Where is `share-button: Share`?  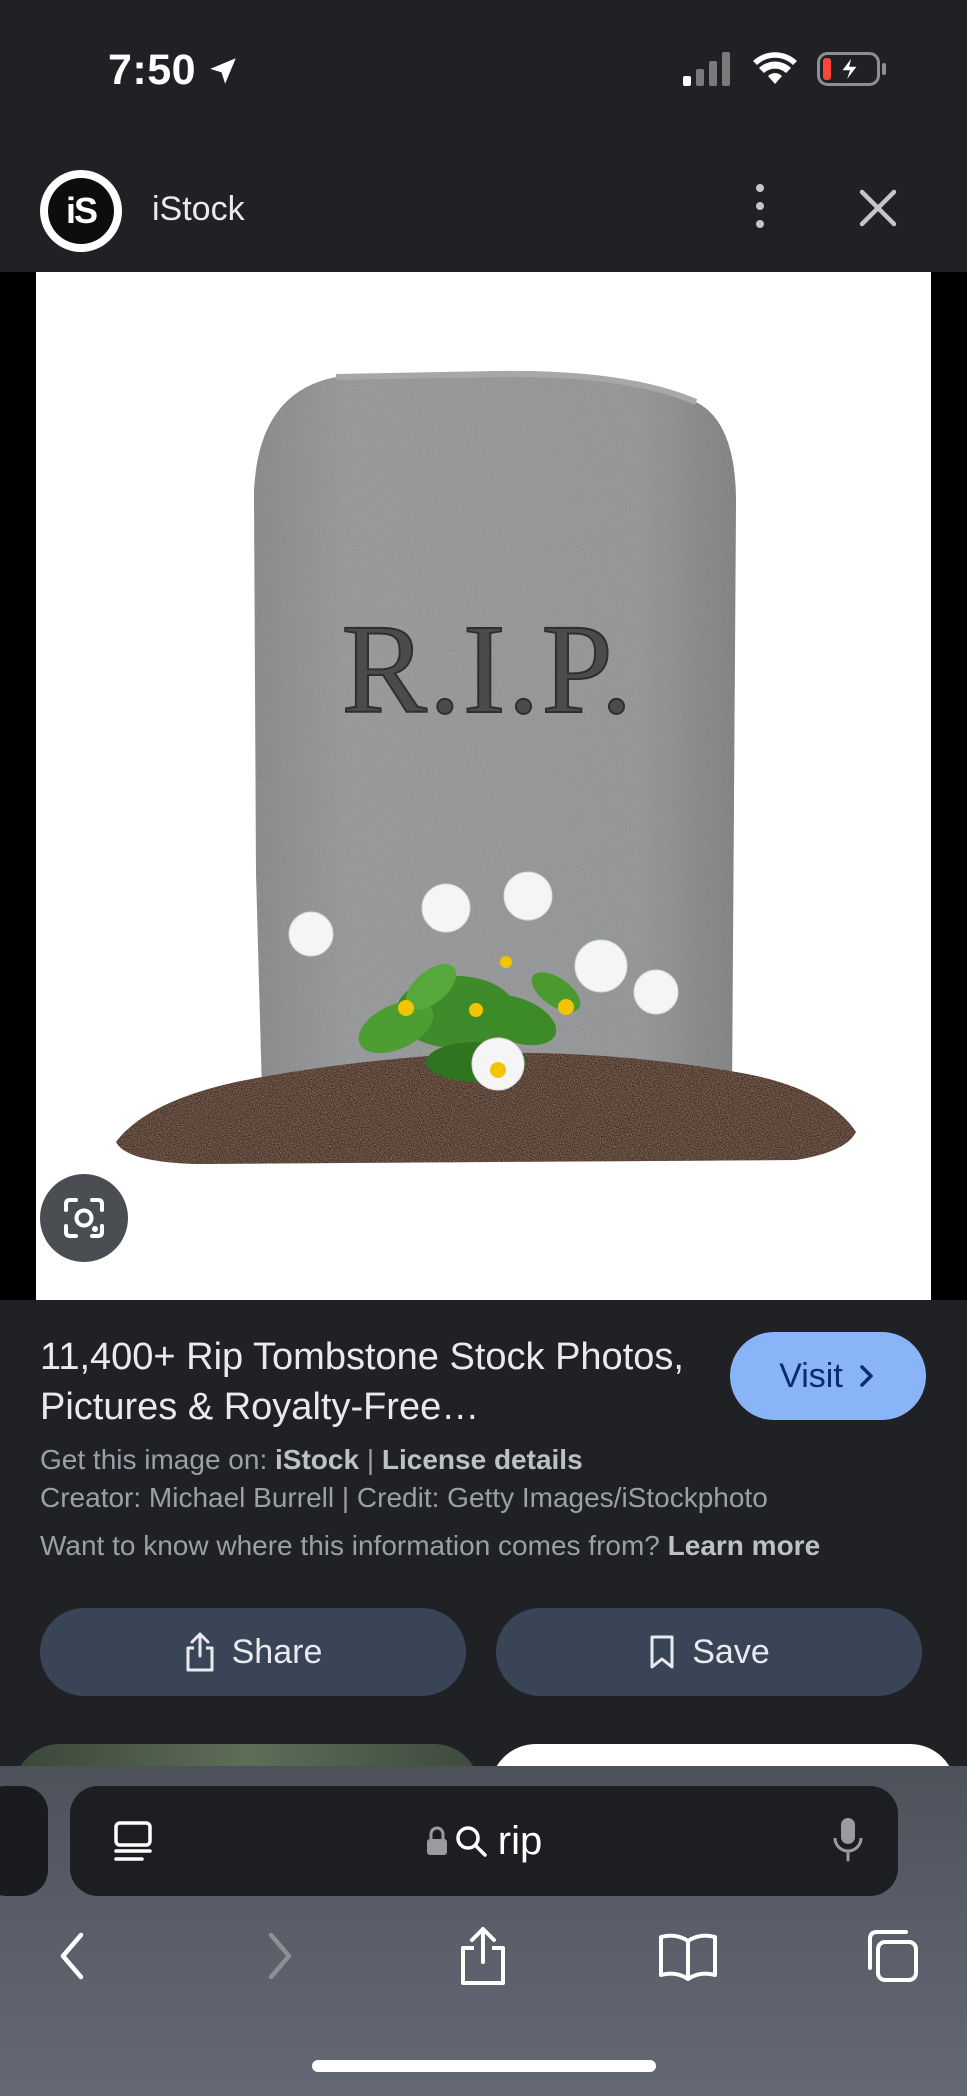
share-button: Share is located at coordinates (253, 1652).